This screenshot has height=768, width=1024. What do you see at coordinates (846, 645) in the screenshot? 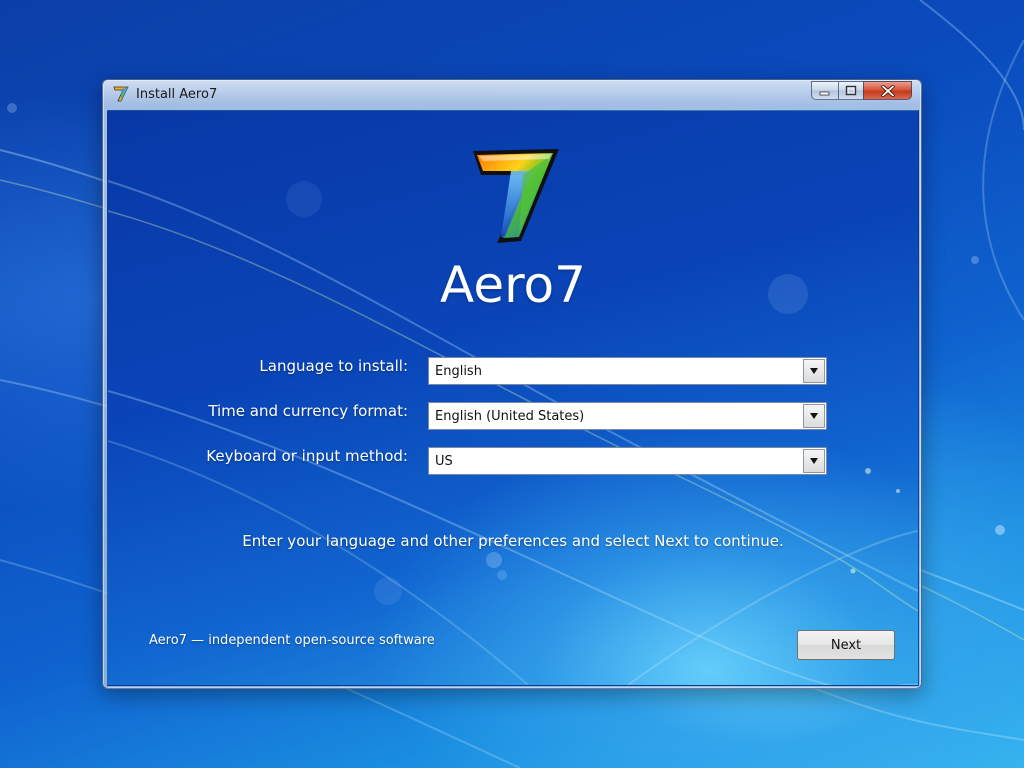
I see `next-button: Next` at bounding box center [846, 645].